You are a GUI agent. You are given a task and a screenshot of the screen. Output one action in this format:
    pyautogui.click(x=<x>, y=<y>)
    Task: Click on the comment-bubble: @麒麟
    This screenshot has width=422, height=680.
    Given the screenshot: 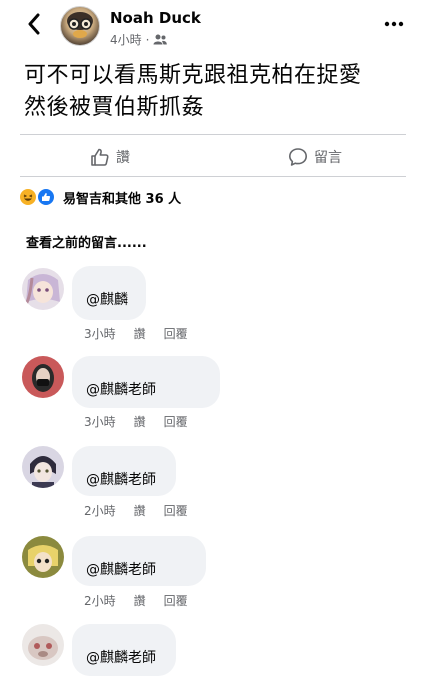 What is the action you would take?
    pyautogui.click(x=109, y=293)
    